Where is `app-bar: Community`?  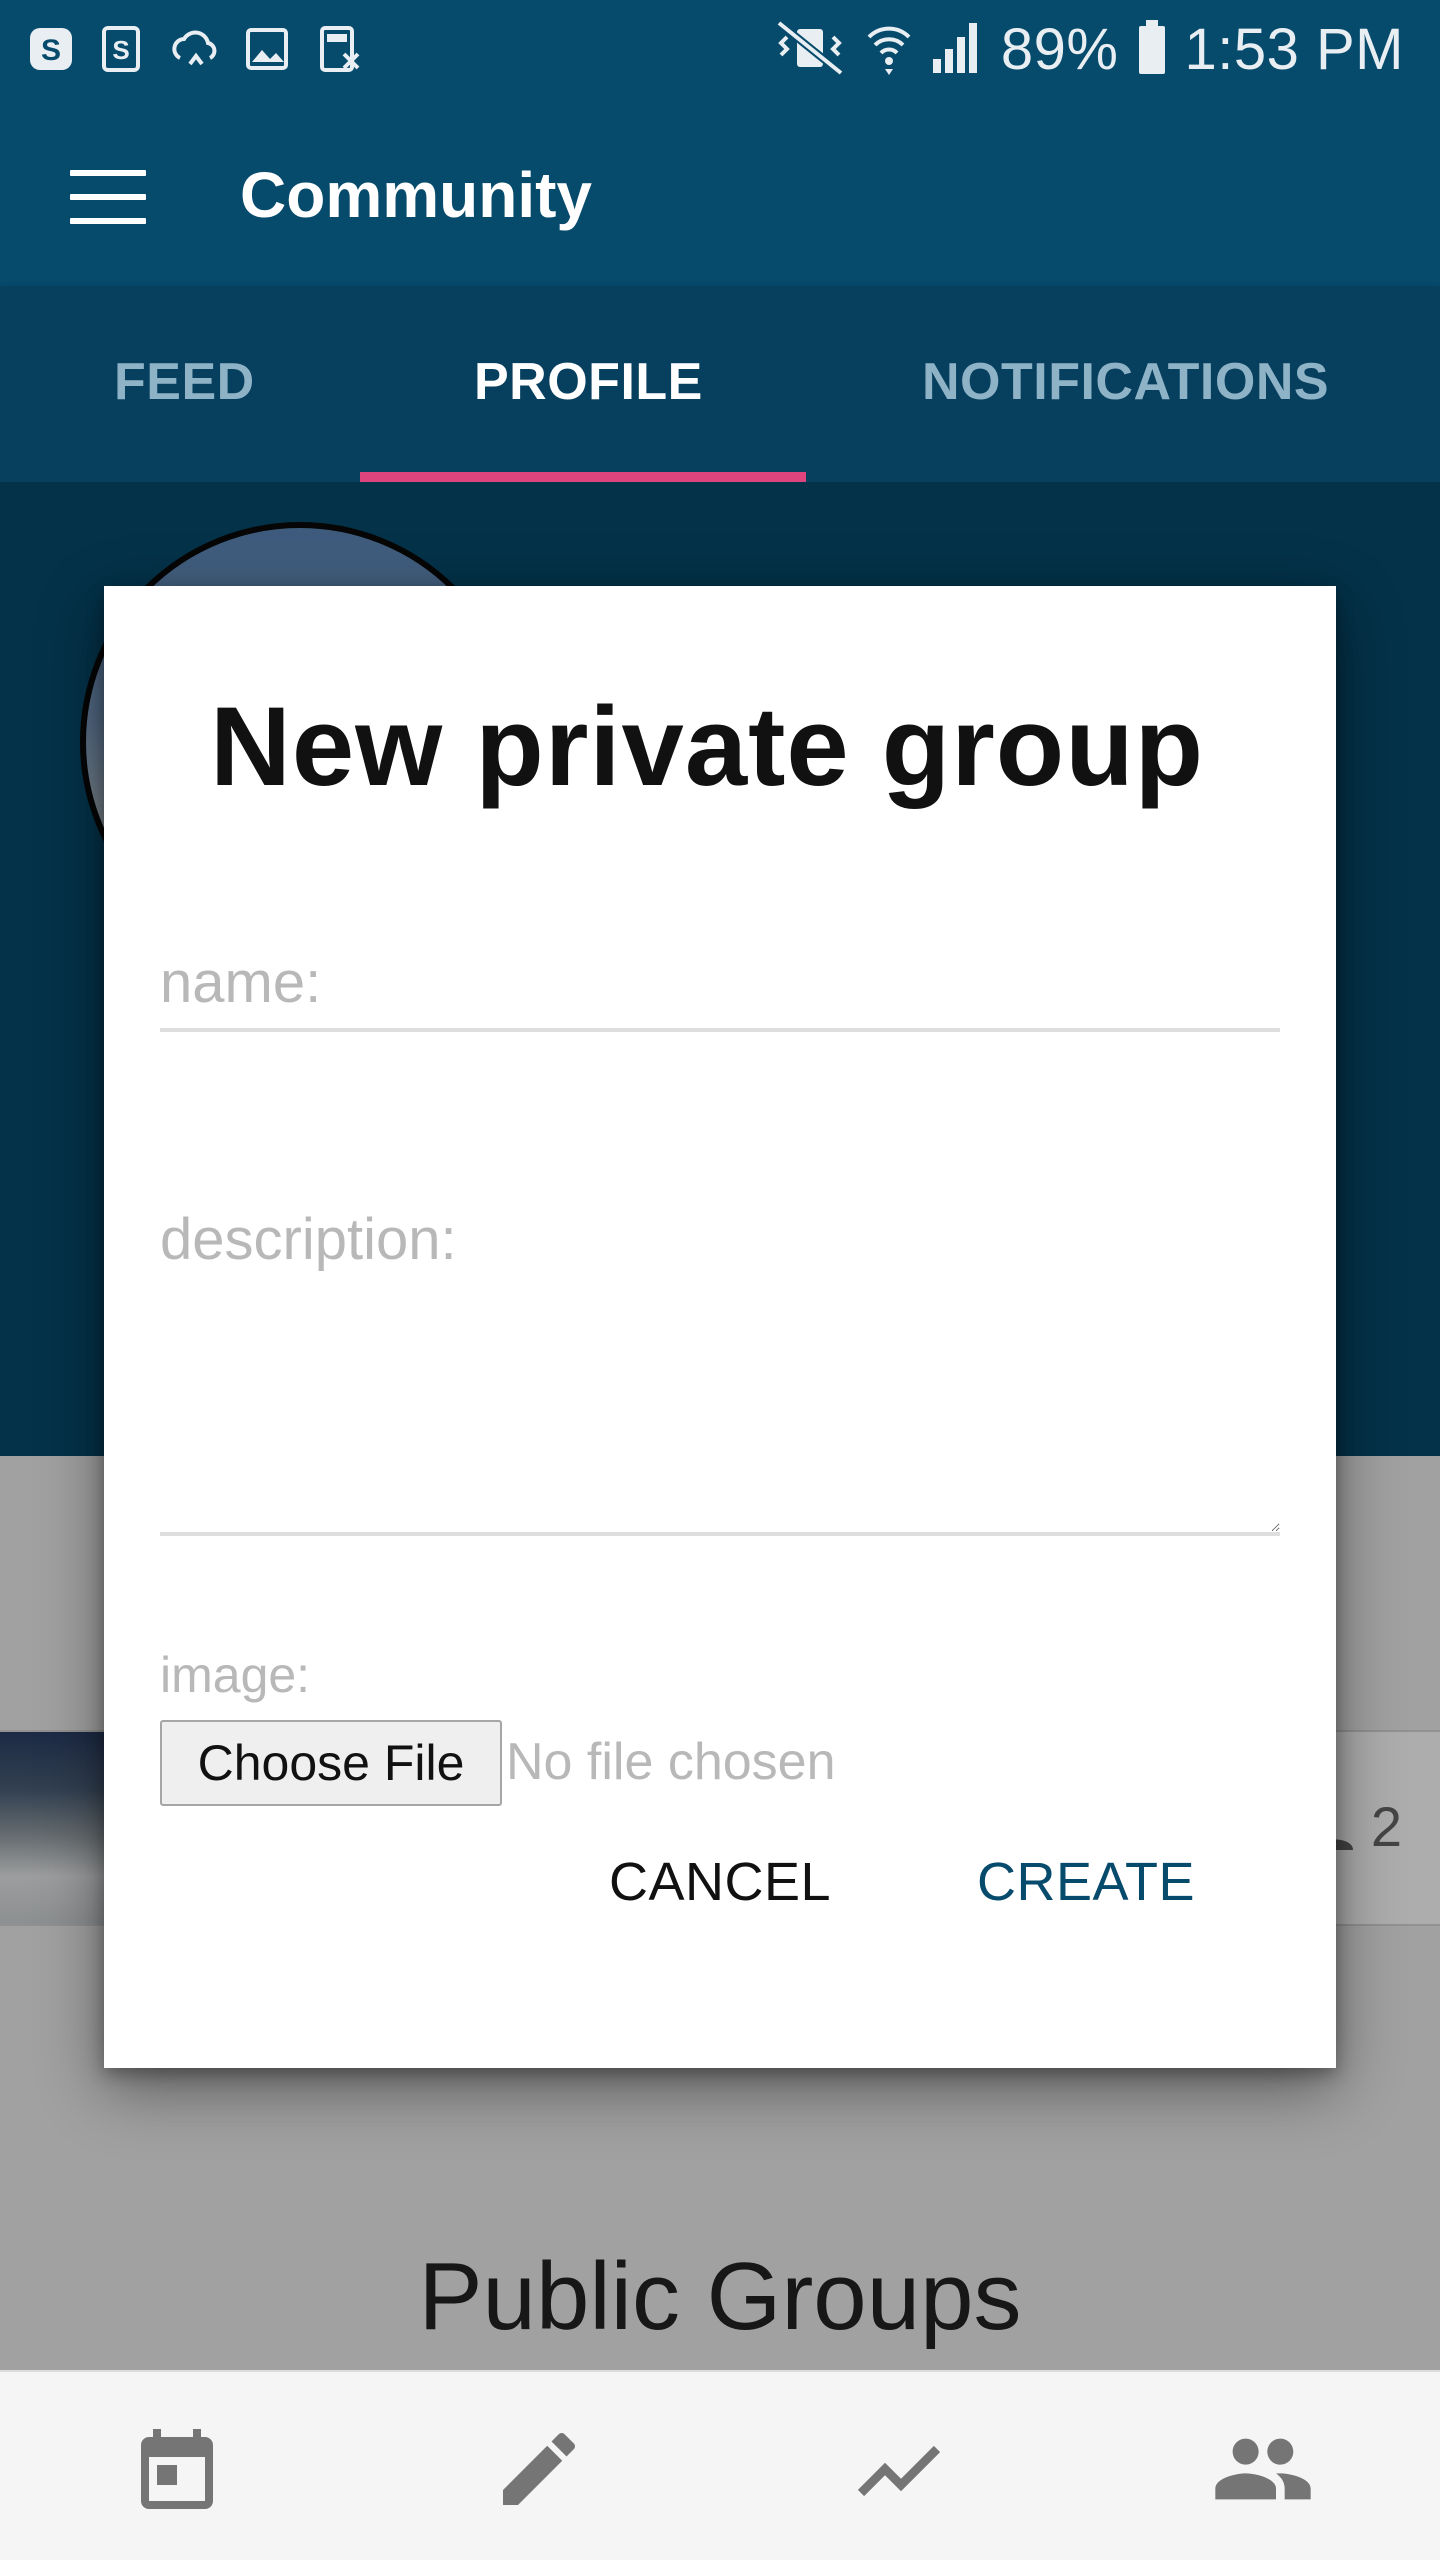
app-bar: Community is located at coordinates (720, 193).